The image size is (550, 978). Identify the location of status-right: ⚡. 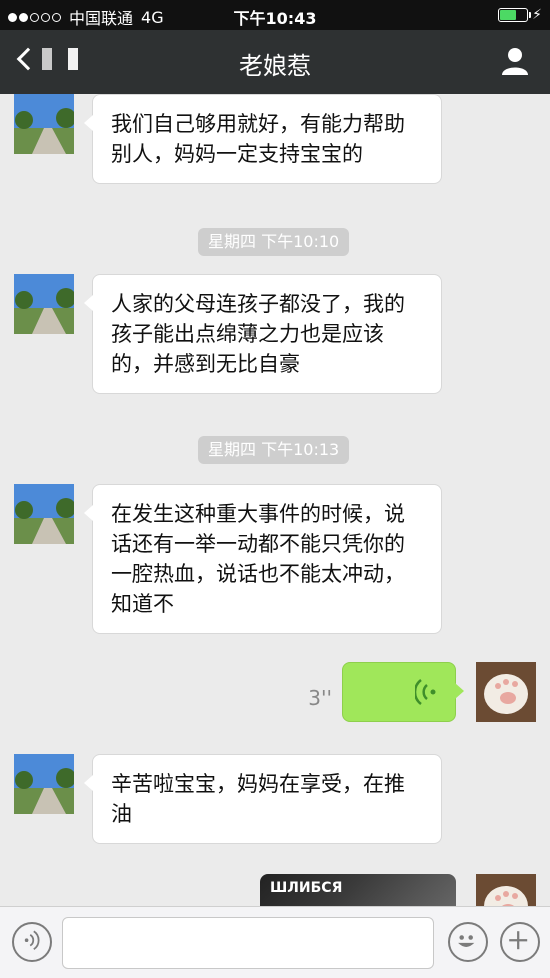
(520, 15).